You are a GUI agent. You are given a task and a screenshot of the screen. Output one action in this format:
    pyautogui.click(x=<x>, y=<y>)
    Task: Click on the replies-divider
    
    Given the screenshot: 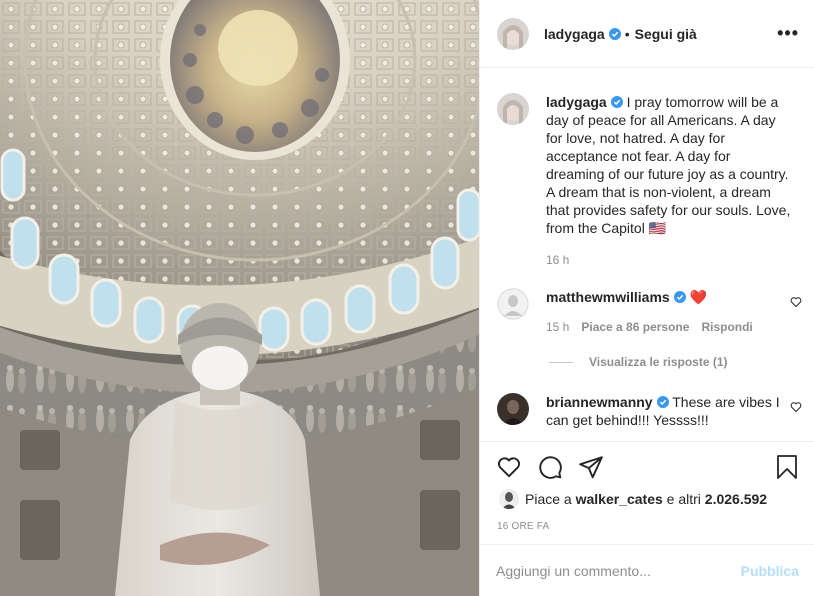 What is the action you would take?
    pyautogui.click(x=561, y=362)
    